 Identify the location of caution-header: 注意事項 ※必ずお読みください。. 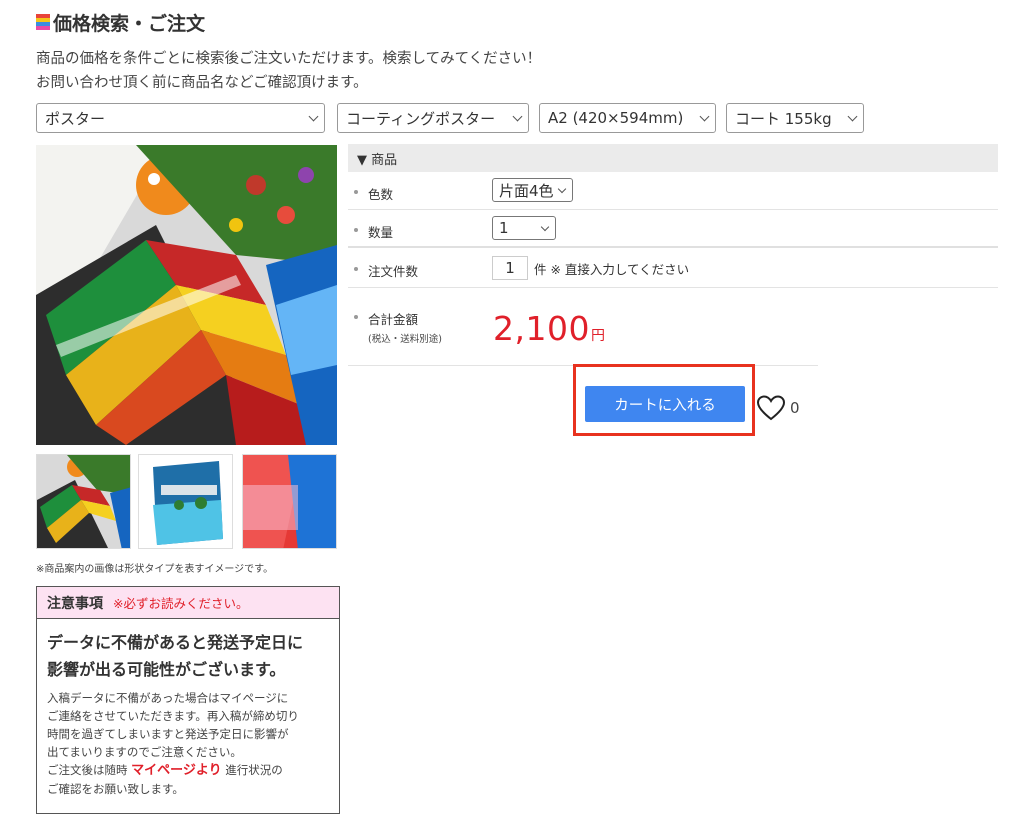
(188, 603).